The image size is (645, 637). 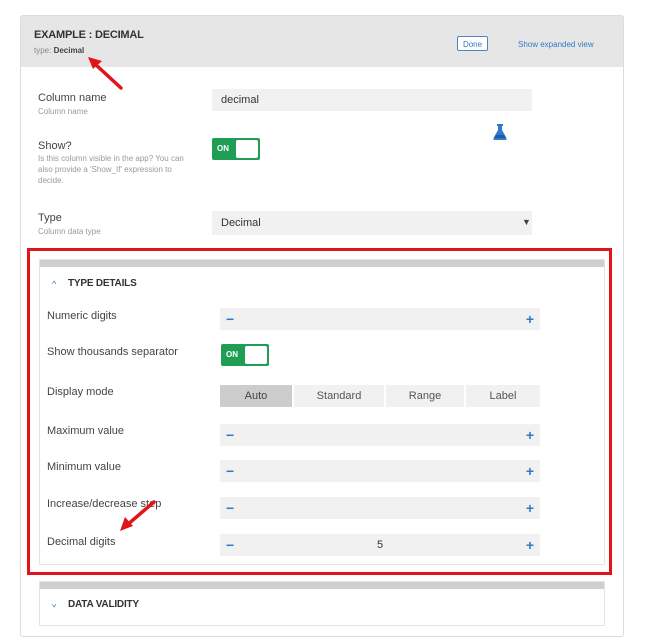 I want to click on column-type-caption: type: Decimal, so click(x=59, y=50).